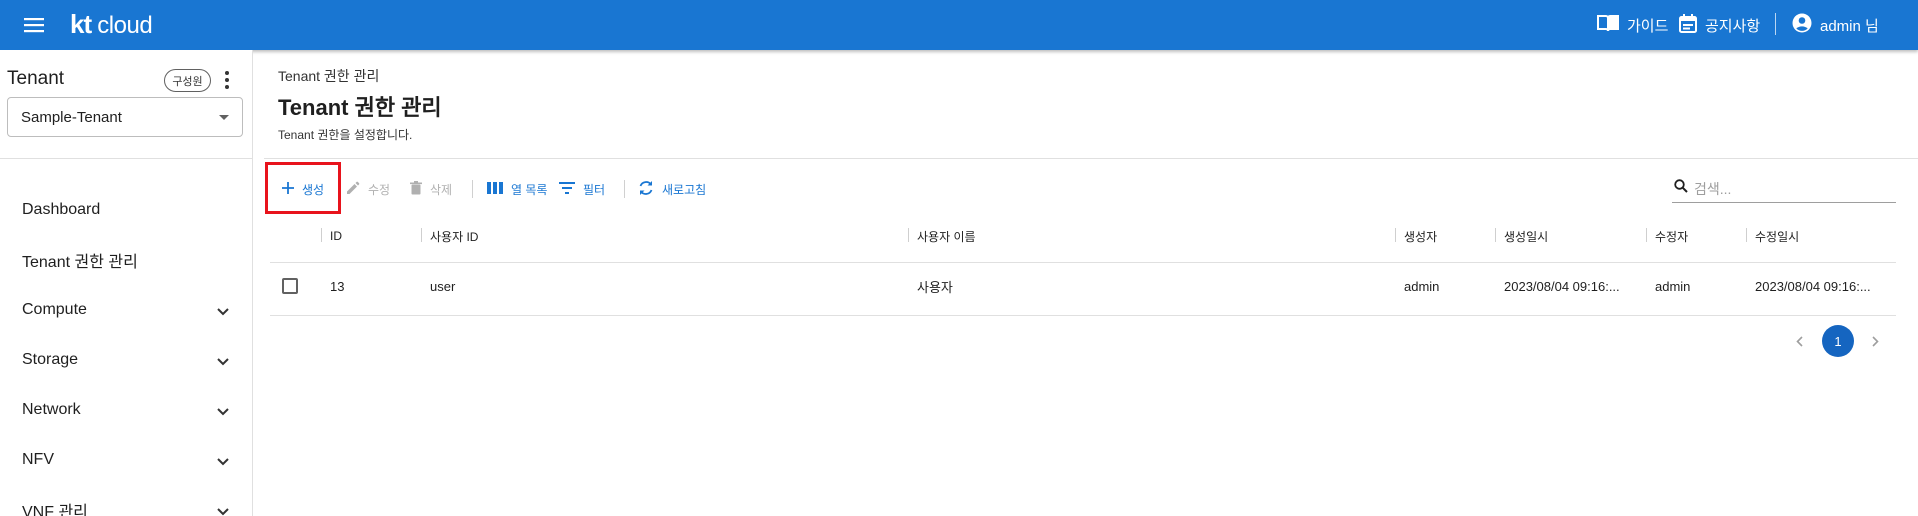 The height and width of the screenshot is (516, 1918). Describe the element at coordinates (353, 189) in the screenshot. I see `pencil-icon` at that location.